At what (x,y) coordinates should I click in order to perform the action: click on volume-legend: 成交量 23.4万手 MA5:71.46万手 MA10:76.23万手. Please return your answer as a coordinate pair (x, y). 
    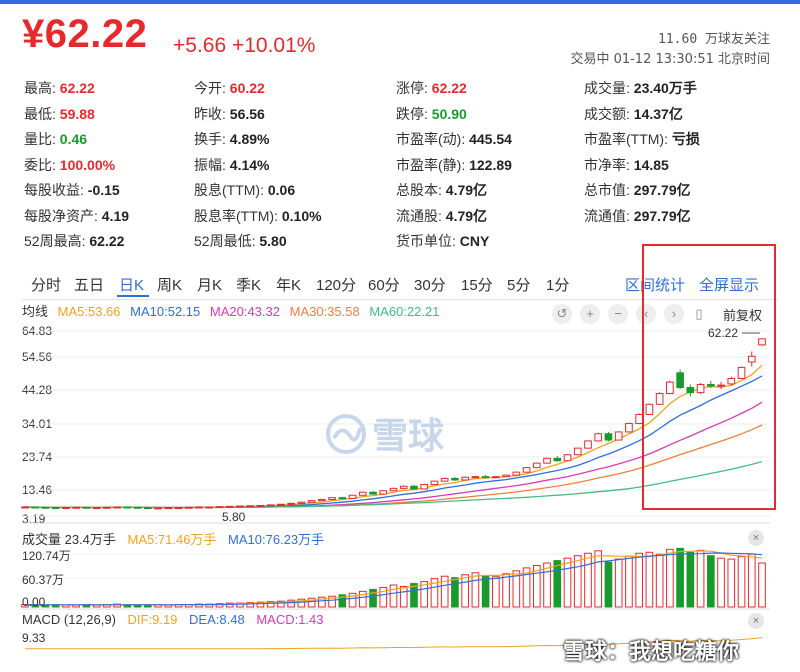
    Looking at the image, I should click on (177, 538).